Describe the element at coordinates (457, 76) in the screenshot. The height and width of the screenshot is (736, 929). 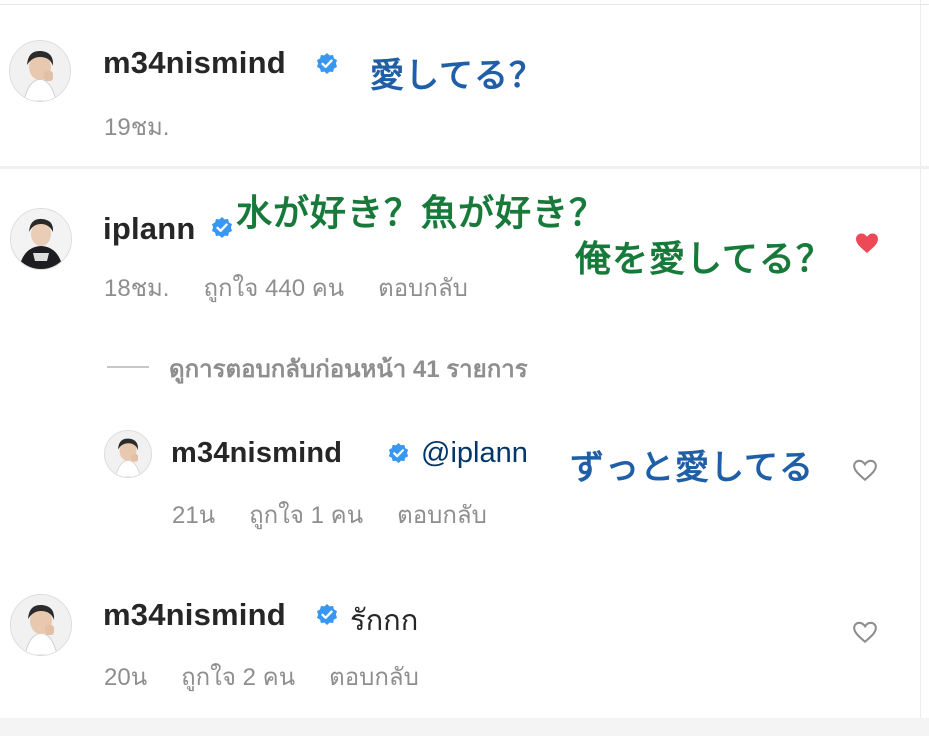
I see `overlay-text: 愛してる？` at that location.